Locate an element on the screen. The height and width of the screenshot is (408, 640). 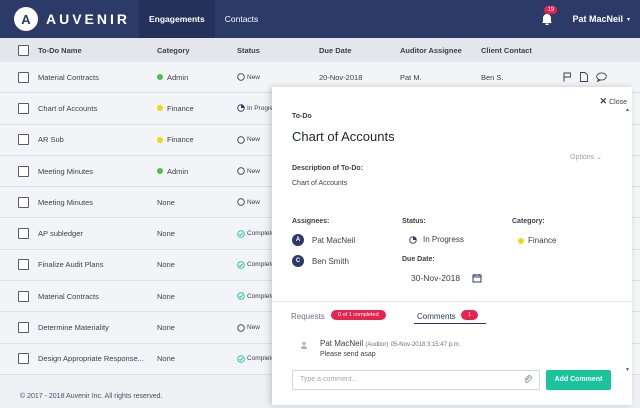
todo-name: Chart of Accounts is located at coordinates (97, 108).